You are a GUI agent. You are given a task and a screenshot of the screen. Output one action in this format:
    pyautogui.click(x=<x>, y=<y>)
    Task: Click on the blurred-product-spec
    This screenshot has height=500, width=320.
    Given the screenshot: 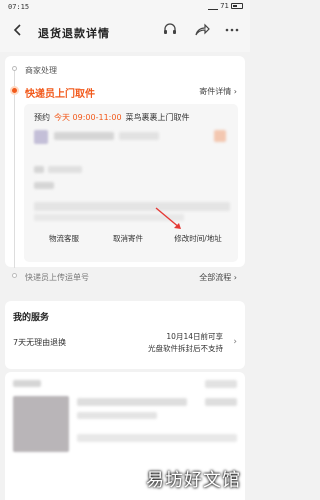 What is the action you would take?
    pyautogui.click(x=117, y=415)
    